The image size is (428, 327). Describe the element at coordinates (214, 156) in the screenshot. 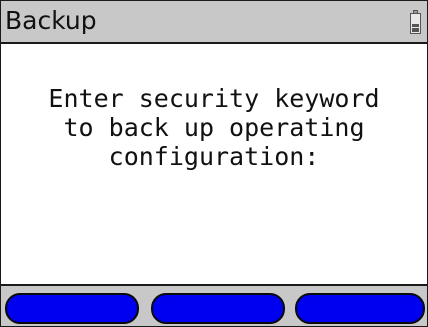

I see `prompt-line-3: configuration:` at that location.